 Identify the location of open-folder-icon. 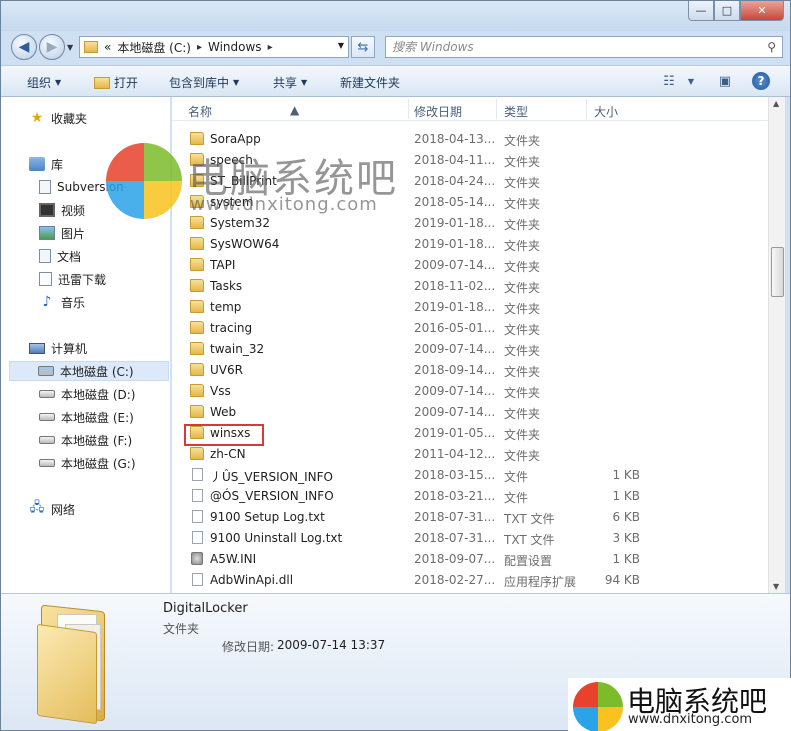
(102, 82).